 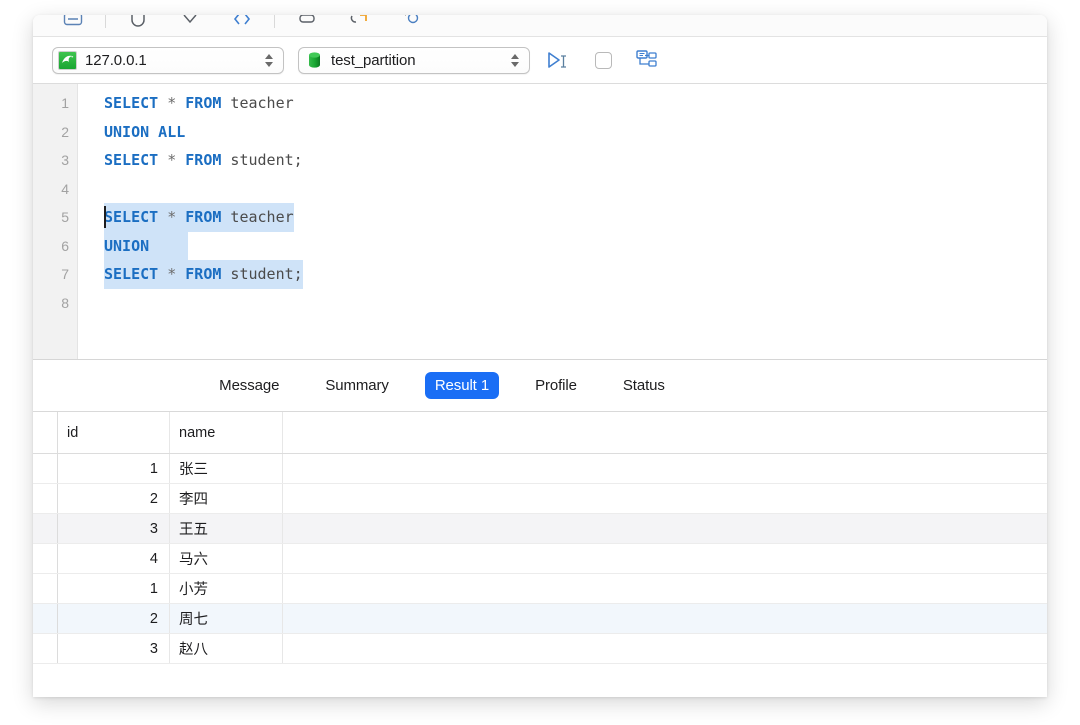 What do you see at coordinates (540, 245) in the screenshot?
I see `editor-line: 6 UNION` at bounding box center [540, 245].